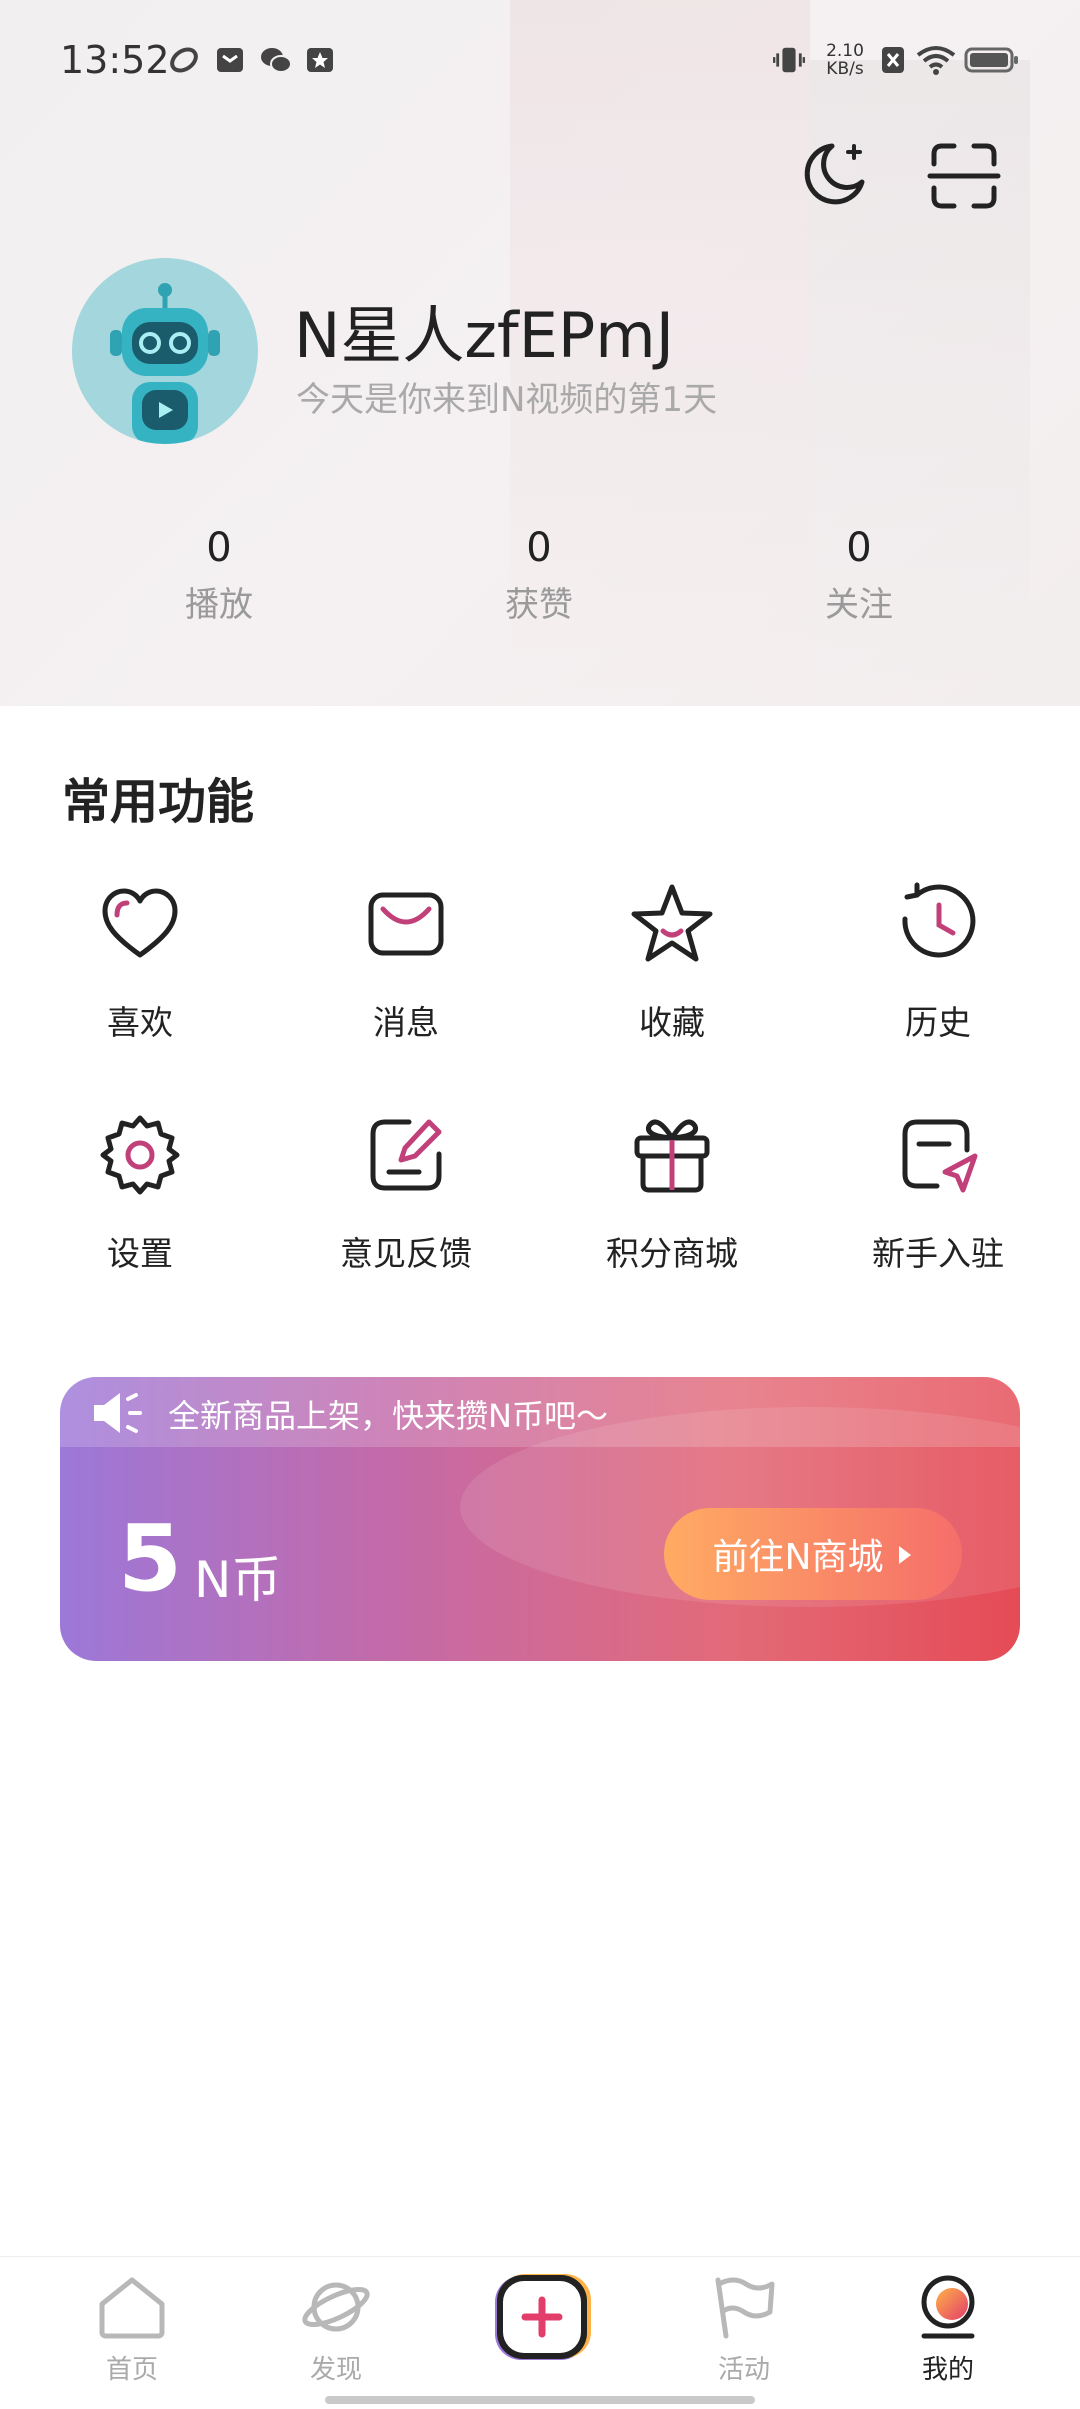 This screenshot has height=2409, width=1080. Describe the element at coordinates (336, 2307) in the screenshot. I see `planet-icon` at that location.